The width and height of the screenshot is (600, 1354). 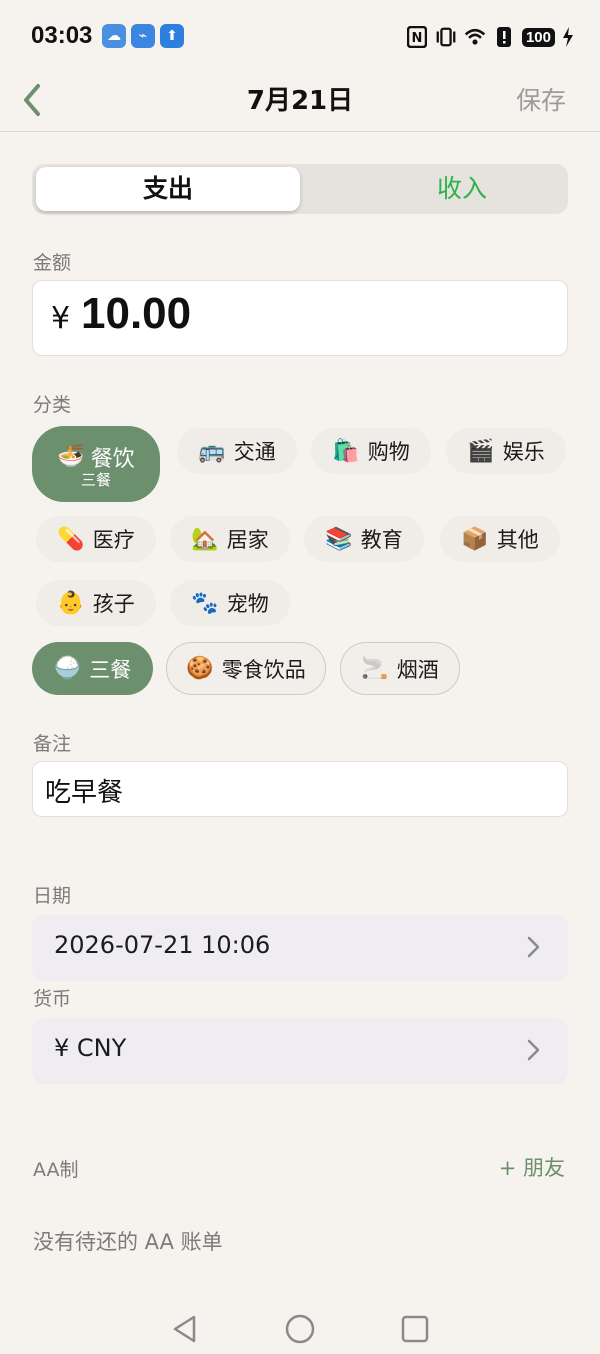 I want to click on category-chip-shopping: 🛍️ 购物, so click(x=371, y=451).